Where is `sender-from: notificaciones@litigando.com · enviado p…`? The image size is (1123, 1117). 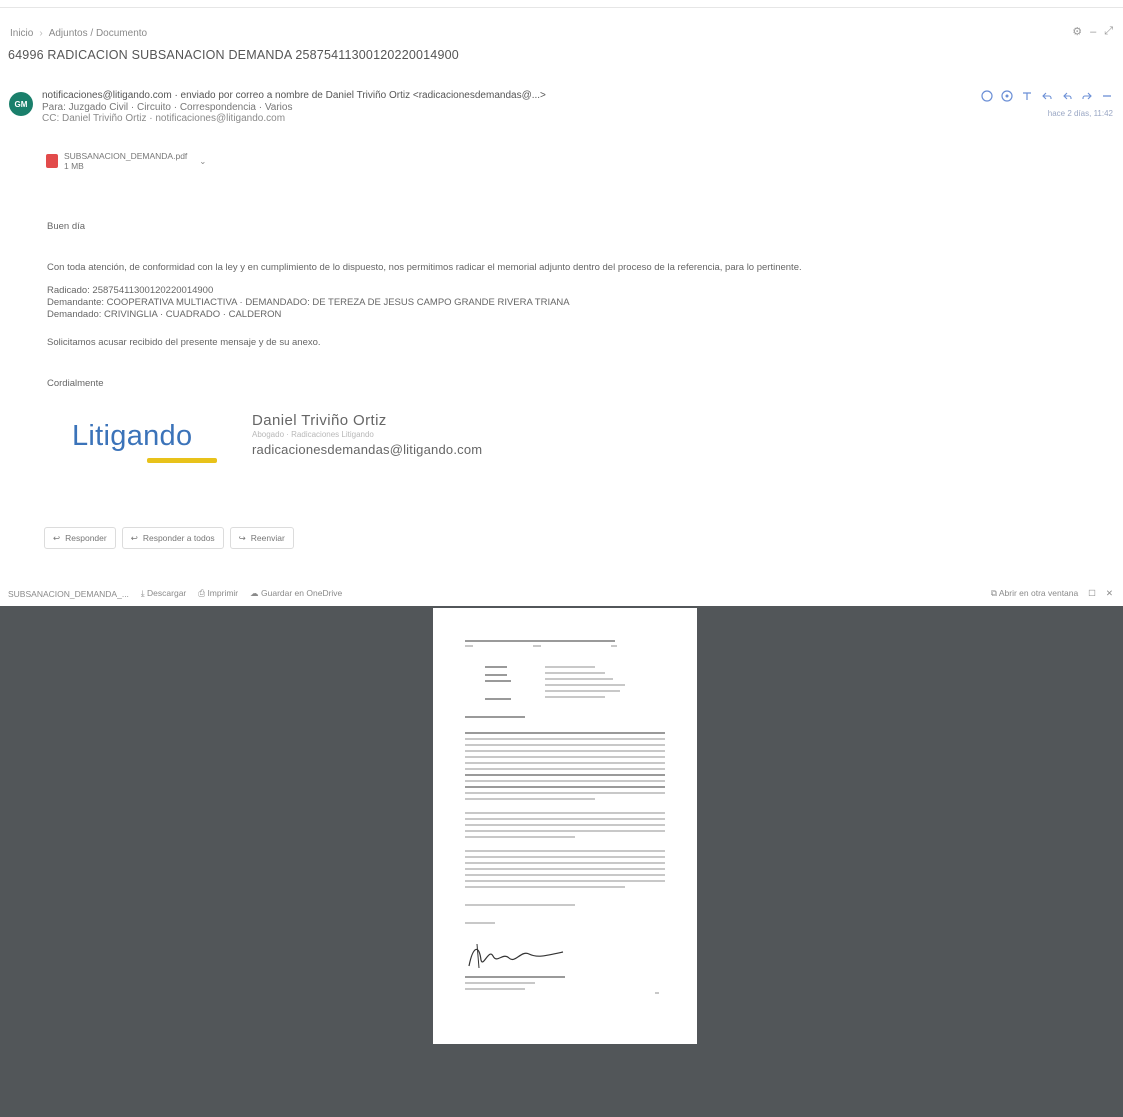
sender-from: notificaciones@litigando.com · enviado p… is located at coordinates (294, 96).